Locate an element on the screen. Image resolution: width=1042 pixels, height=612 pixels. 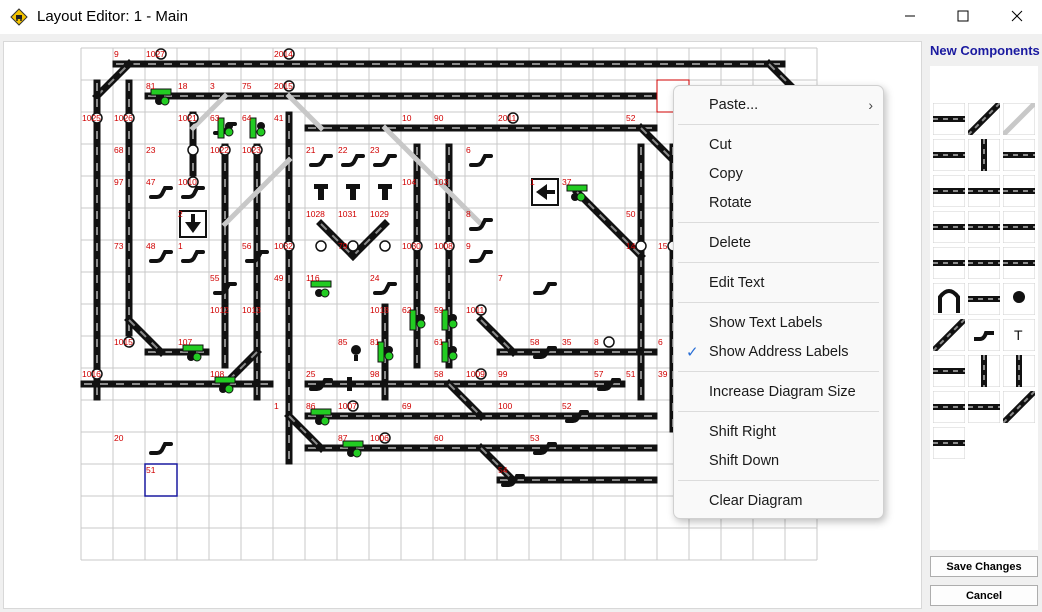
vertical-arrow-icon is located at coordinates (984, 371).